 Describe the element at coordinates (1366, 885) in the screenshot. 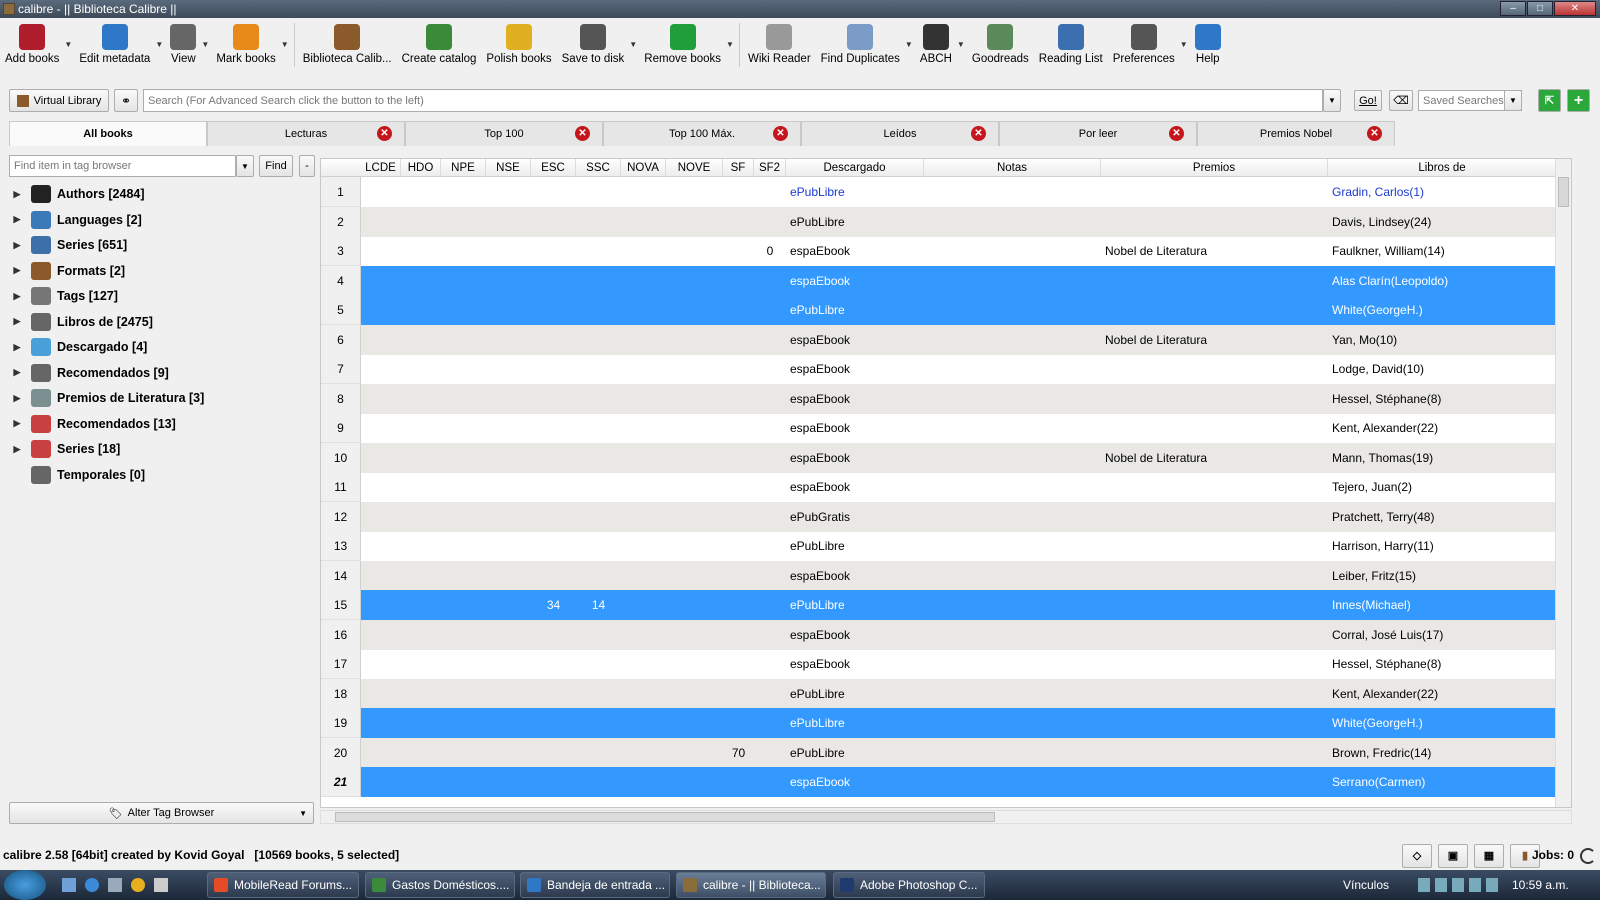

I see `links-toolbar-label: Vínculos` at that location.